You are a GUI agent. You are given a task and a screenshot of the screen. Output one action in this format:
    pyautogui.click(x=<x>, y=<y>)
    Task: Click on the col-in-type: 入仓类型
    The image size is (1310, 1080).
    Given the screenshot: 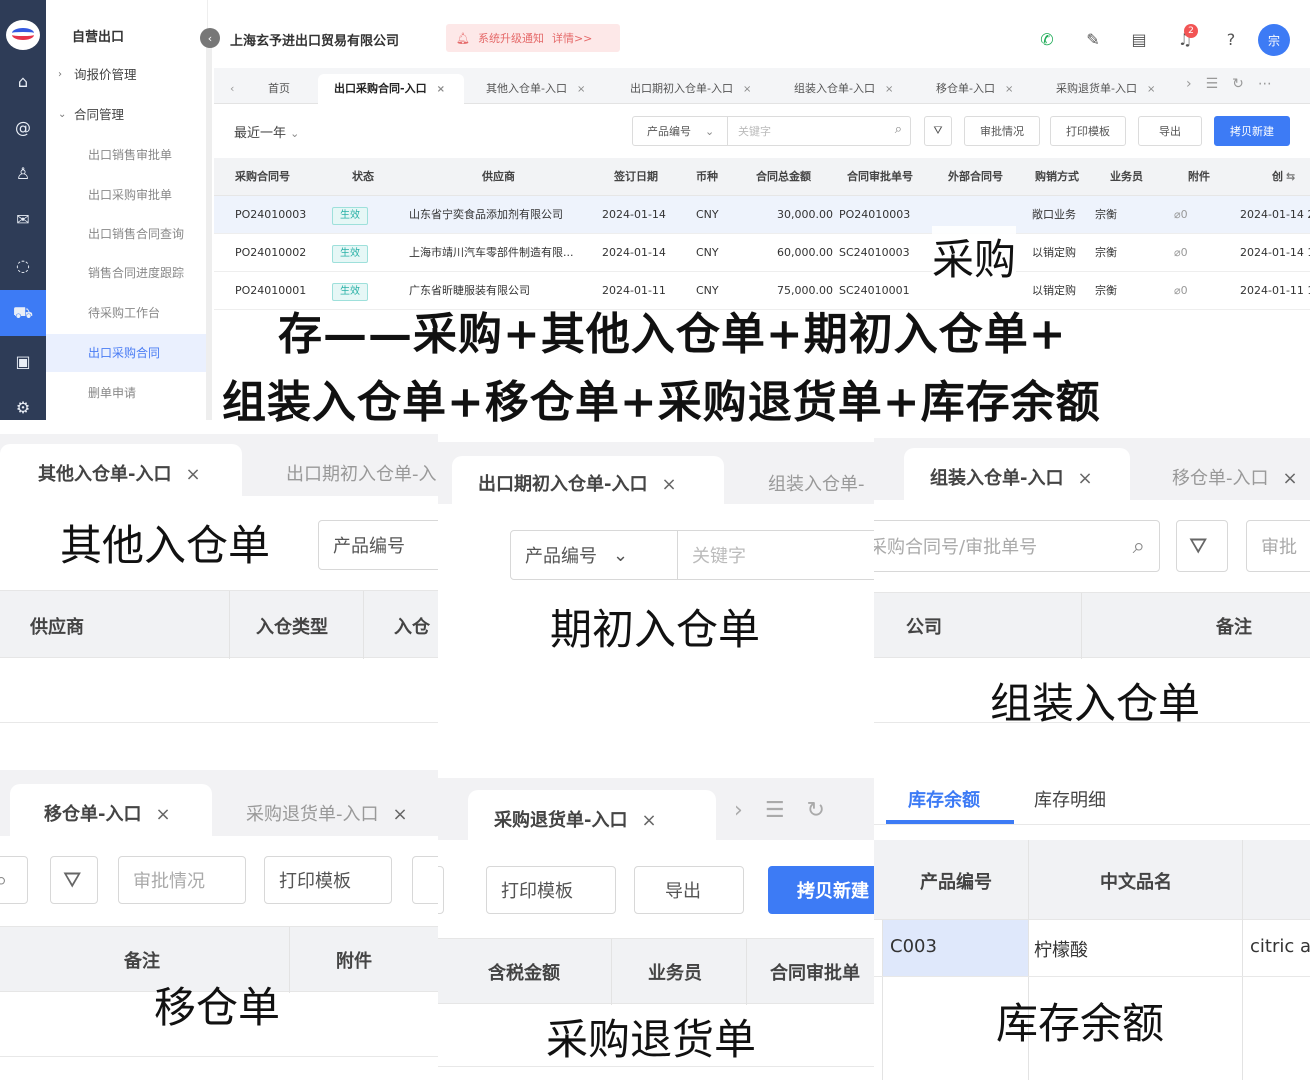 What is the action you would take?
    pyautogui.click(x=292, y=626)
    